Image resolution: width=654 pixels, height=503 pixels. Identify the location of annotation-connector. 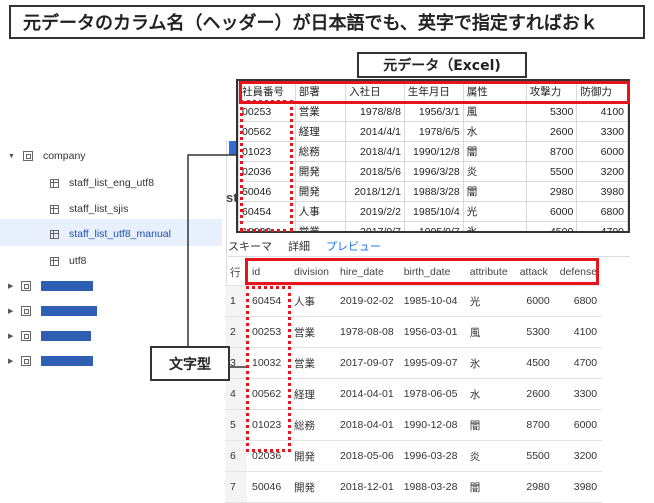
(216, 261).